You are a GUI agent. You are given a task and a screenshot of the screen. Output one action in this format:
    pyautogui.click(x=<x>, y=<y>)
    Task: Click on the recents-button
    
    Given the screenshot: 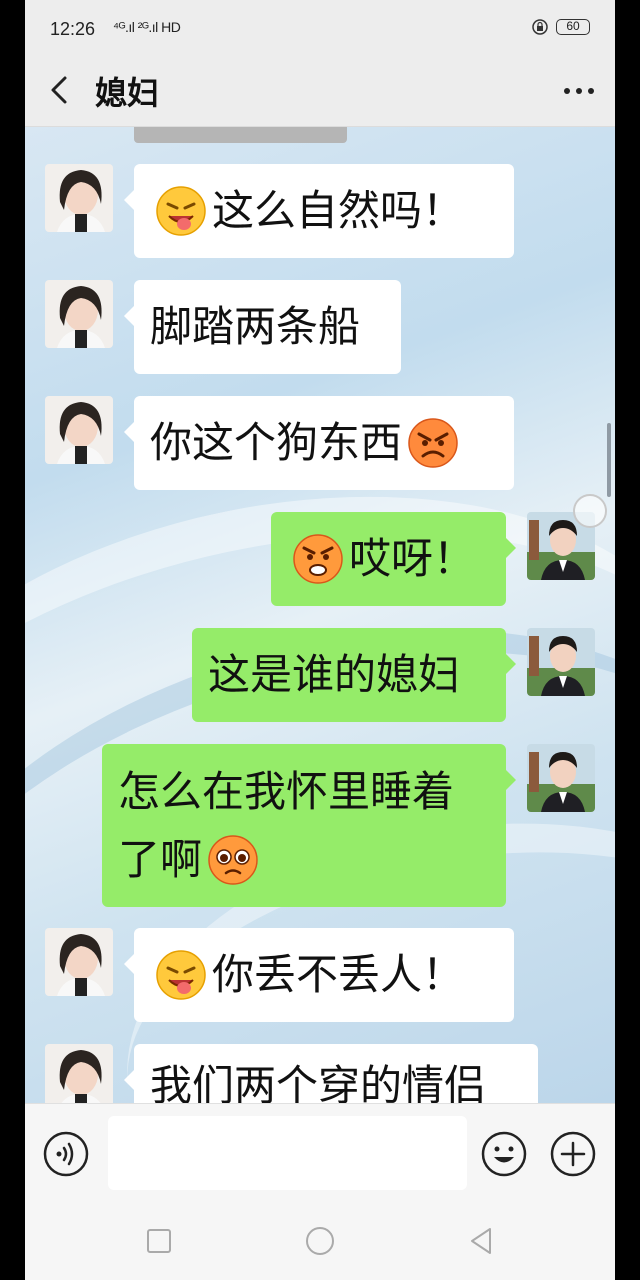 What is the action you would take?
    pyautogui.click(x=159, y=1241)
    